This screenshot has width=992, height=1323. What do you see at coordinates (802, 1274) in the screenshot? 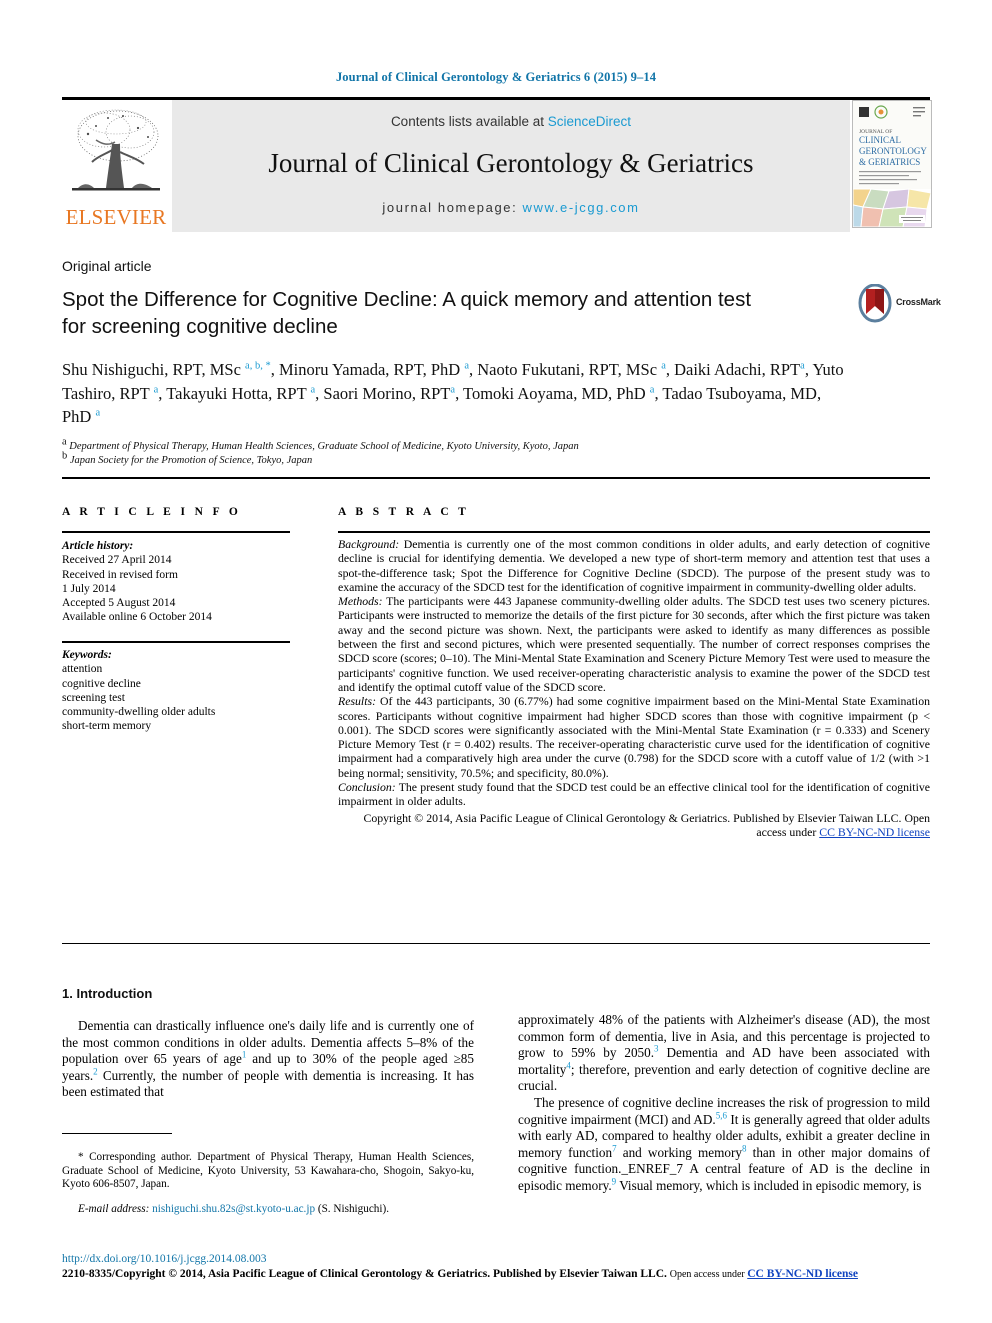
I see `footer-license-link: CC BY-NC-ND license` at bounding box center [802, 1274].